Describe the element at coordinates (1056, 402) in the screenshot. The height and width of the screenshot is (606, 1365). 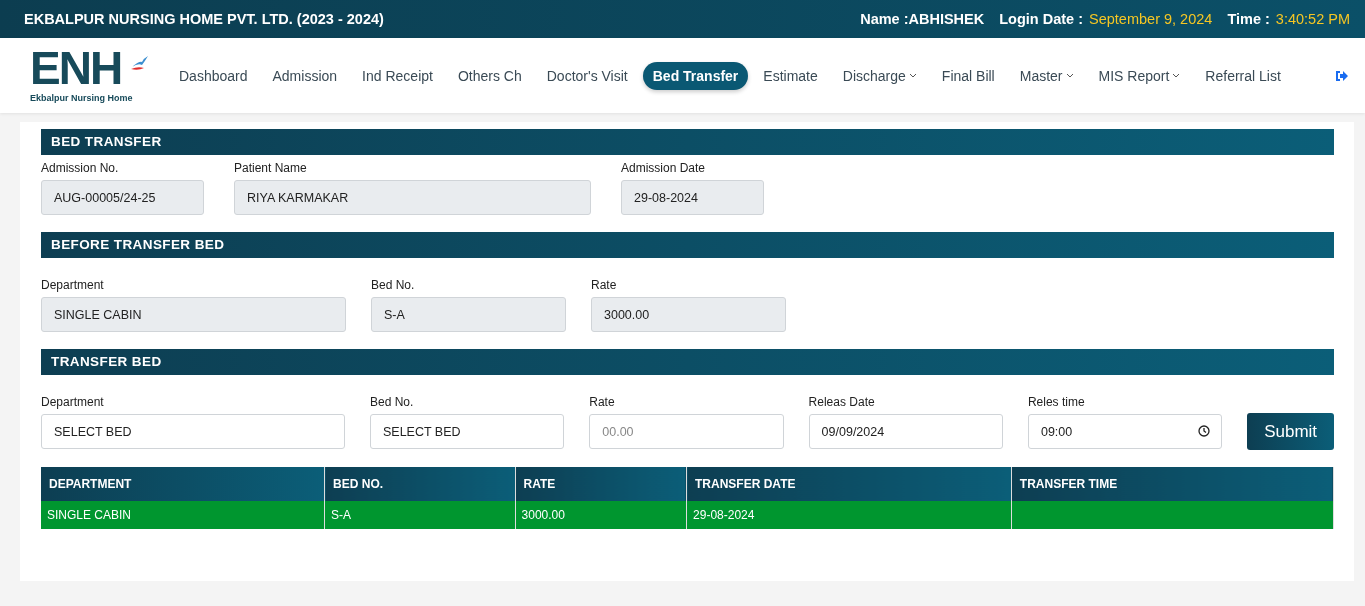
I see `field-label: Reles time` at that location.